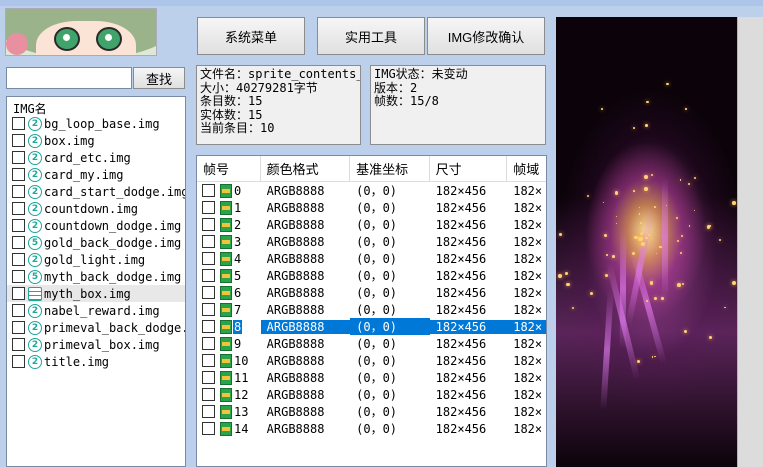  Describe the element at coordinates (371, 275) in the screenshot. I see `frame-row: 5 ARGB8888 (0，0) 182×456 182×` at that location.